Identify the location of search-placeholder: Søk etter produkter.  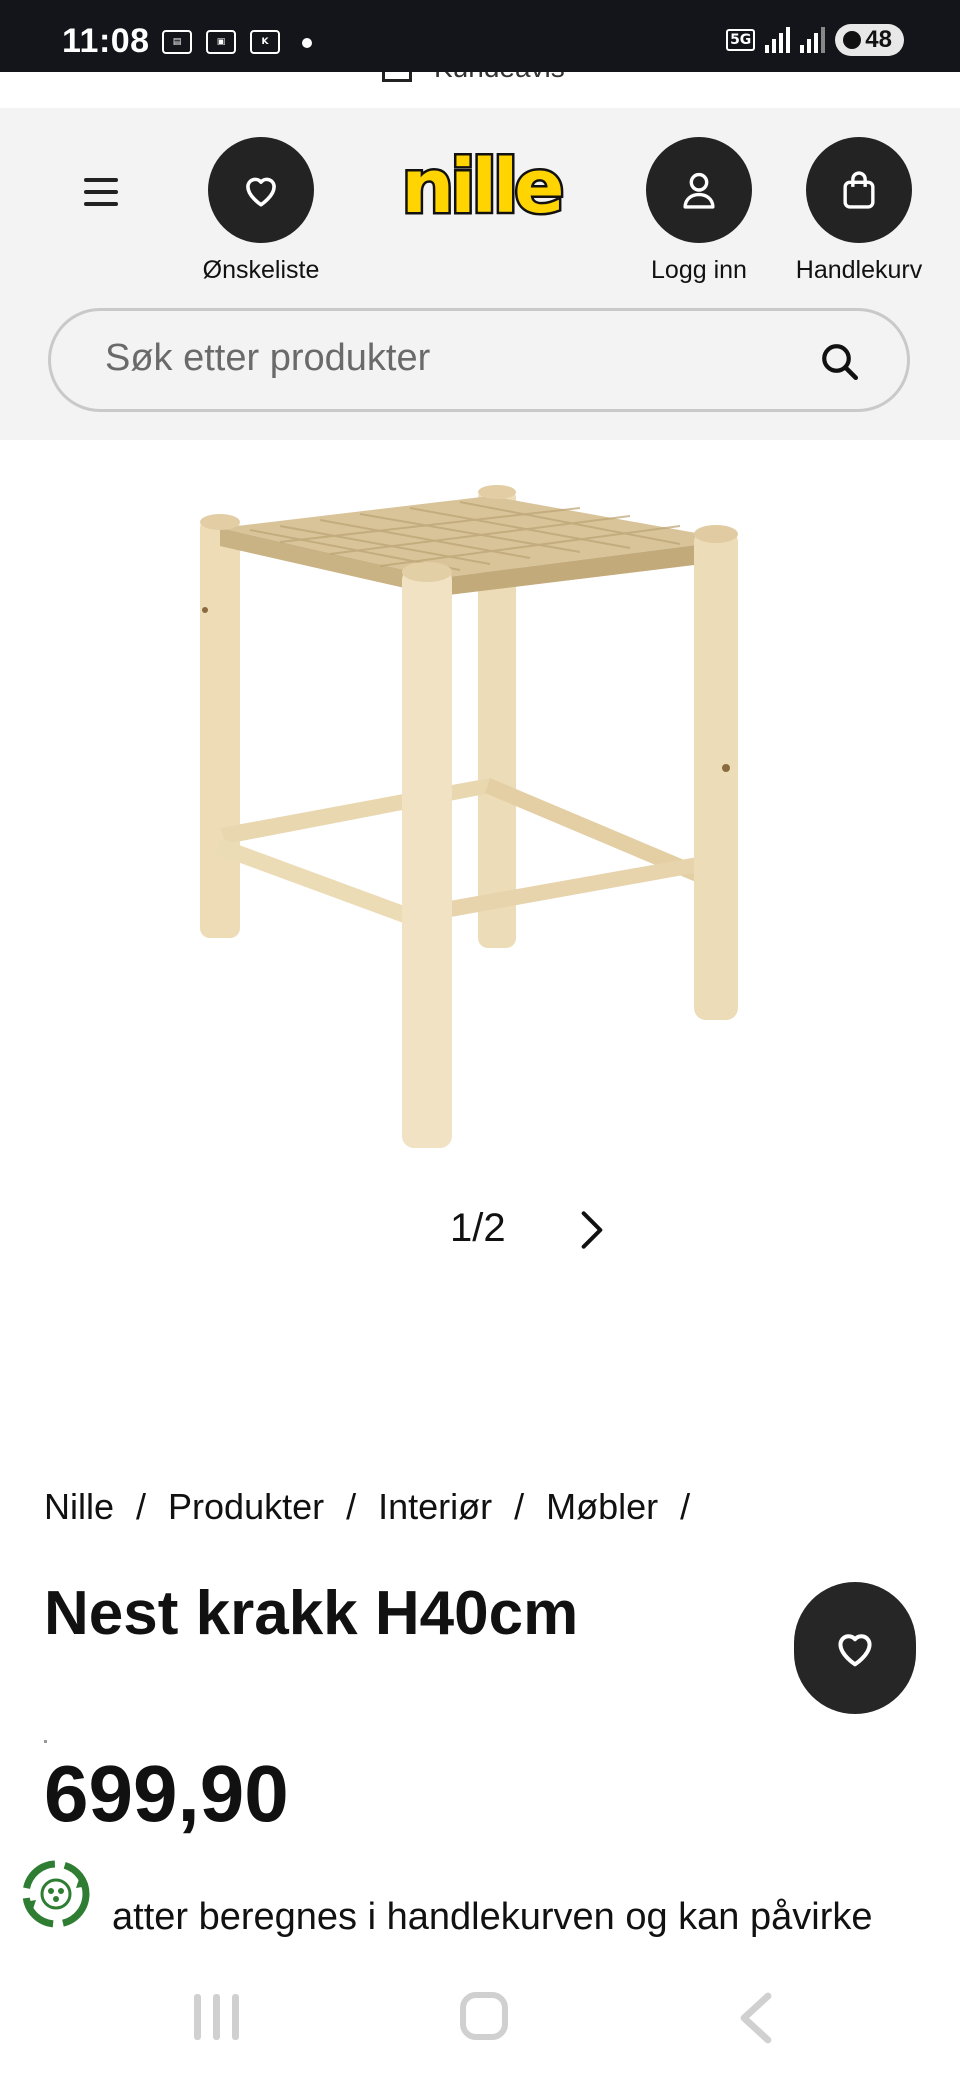
(268, 358).